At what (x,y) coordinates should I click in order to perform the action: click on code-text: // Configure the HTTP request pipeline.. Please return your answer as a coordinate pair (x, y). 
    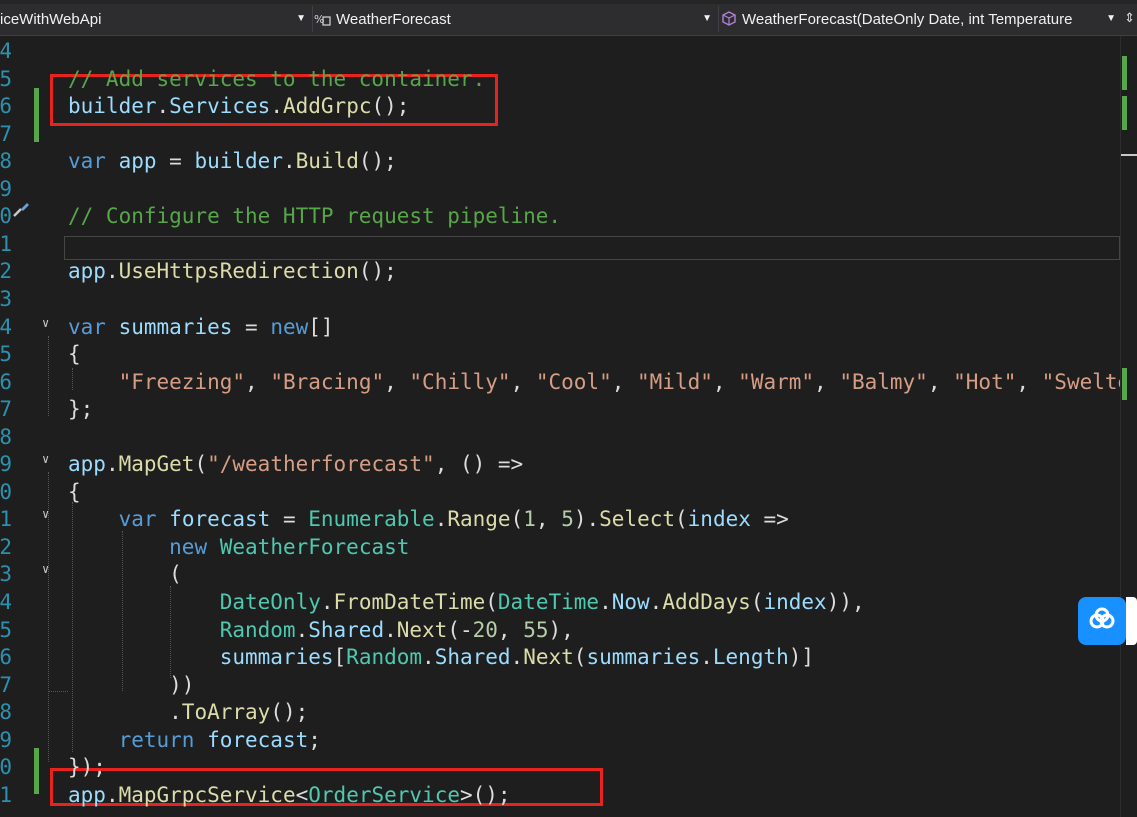
    Looking at the image, I should click on (314, 217).